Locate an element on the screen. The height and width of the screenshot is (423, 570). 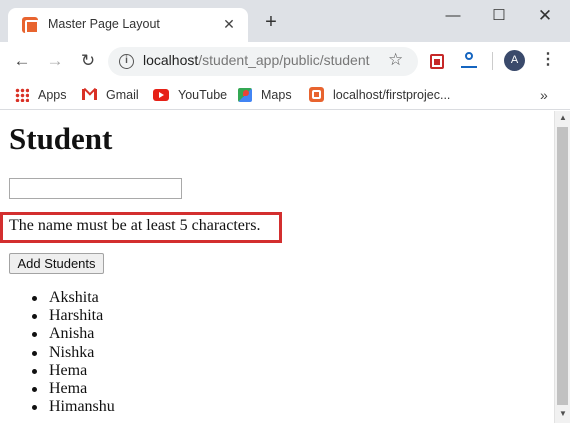
extension-red-icon is located at coordinates (437, 61).